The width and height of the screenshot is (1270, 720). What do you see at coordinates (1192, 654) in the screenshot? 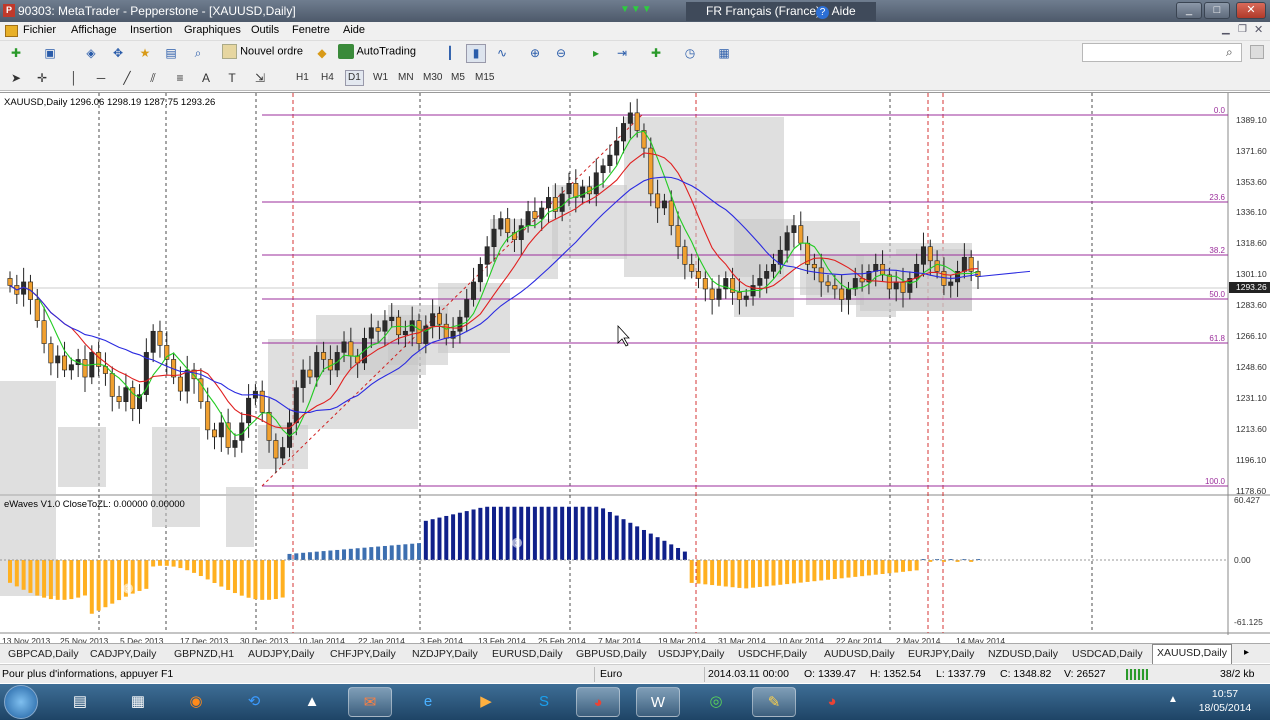
I see `chart-tab: XAUUSD,Daily` at bounding box center [1192, 654].